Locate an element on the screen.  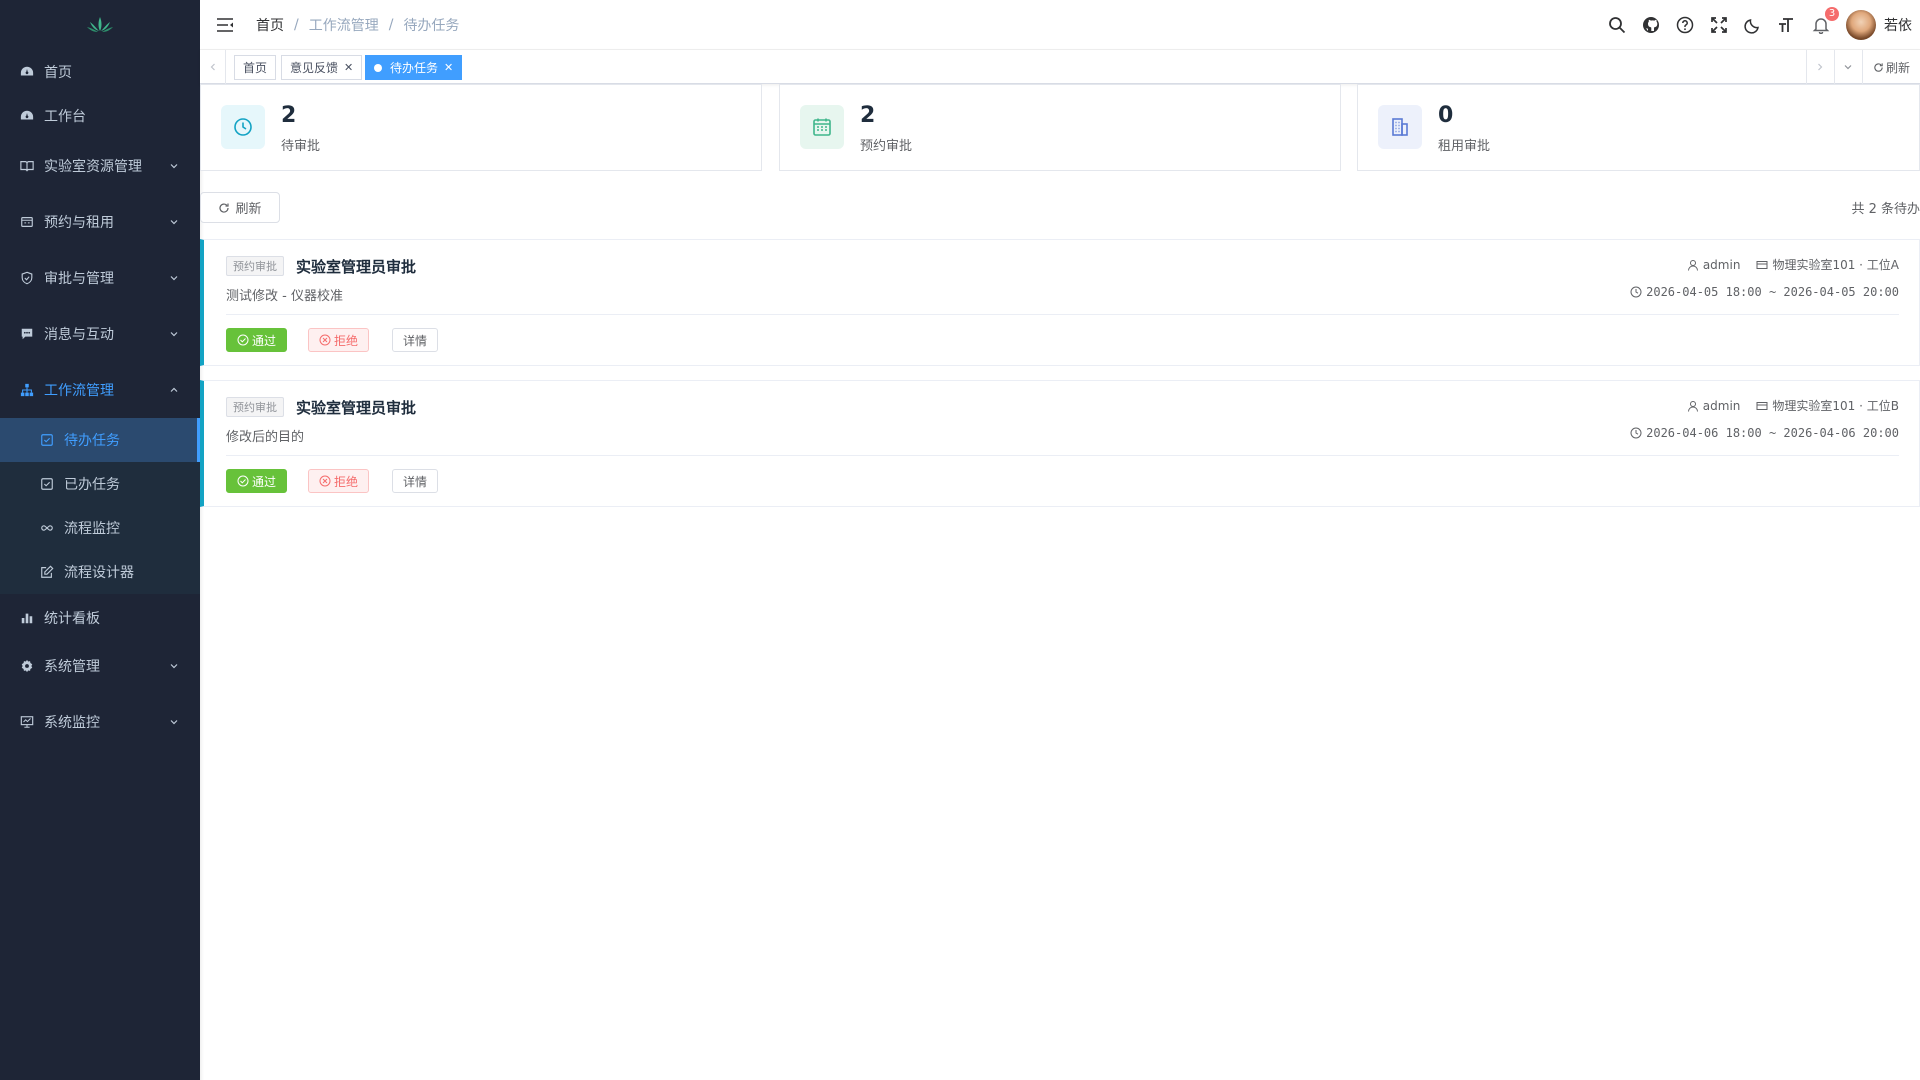
task-time: 2026-04-05 18:00 ~ 2026-04-05 20:00 is located at coordinates (1764, 292).